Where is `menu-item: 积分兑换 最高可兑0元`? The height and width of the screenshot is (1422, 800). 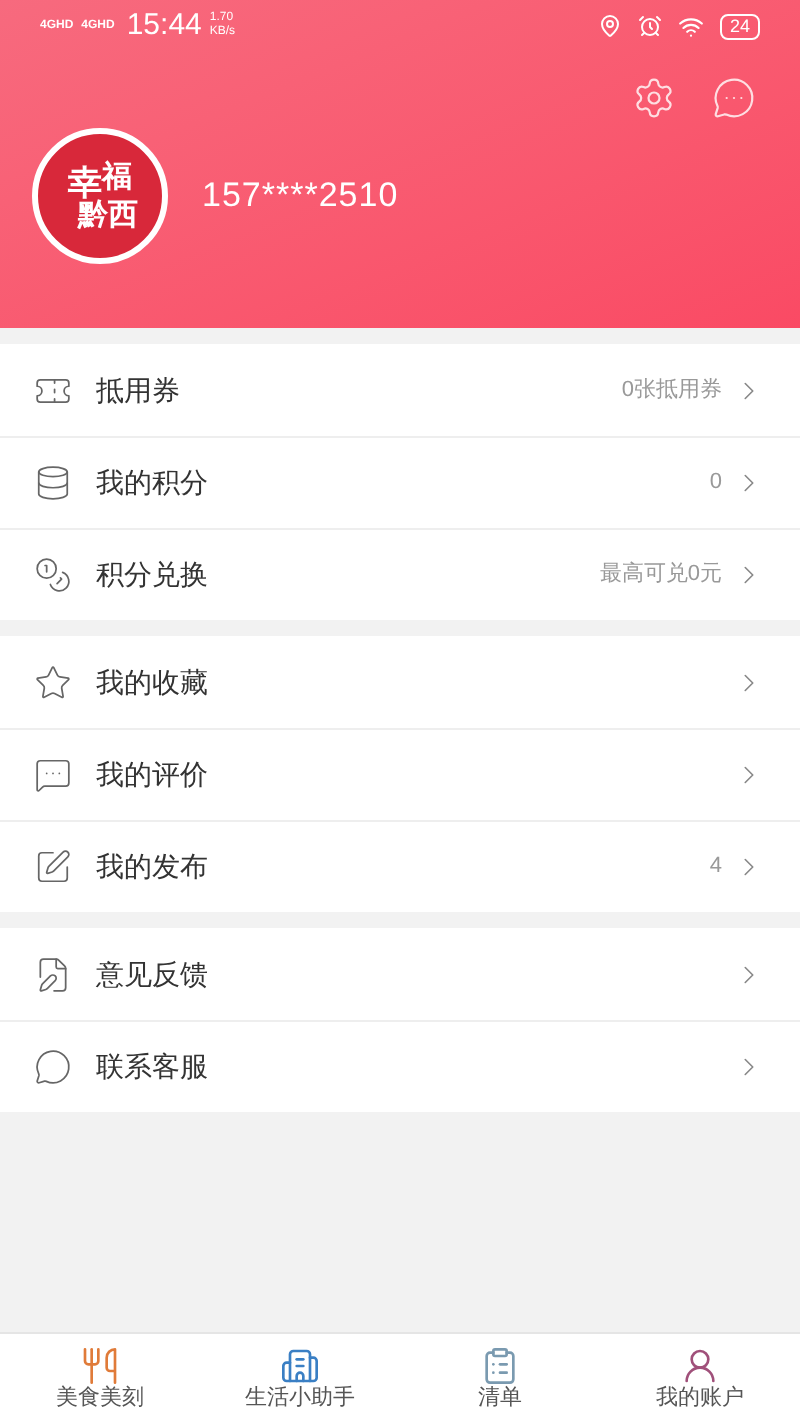 menu-item: 积分兑换 最高可兑0元 is located at coordinates (400, 574).